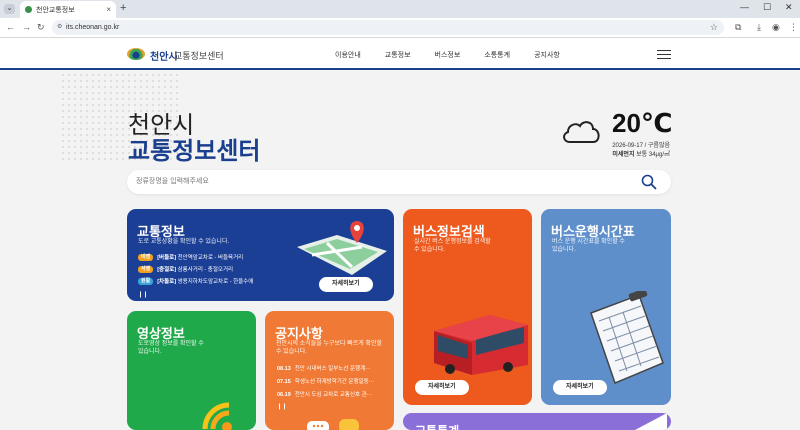 This screenshot has height=430, width=800. I want to click on road-name: [차돌로], so click(167, 282).